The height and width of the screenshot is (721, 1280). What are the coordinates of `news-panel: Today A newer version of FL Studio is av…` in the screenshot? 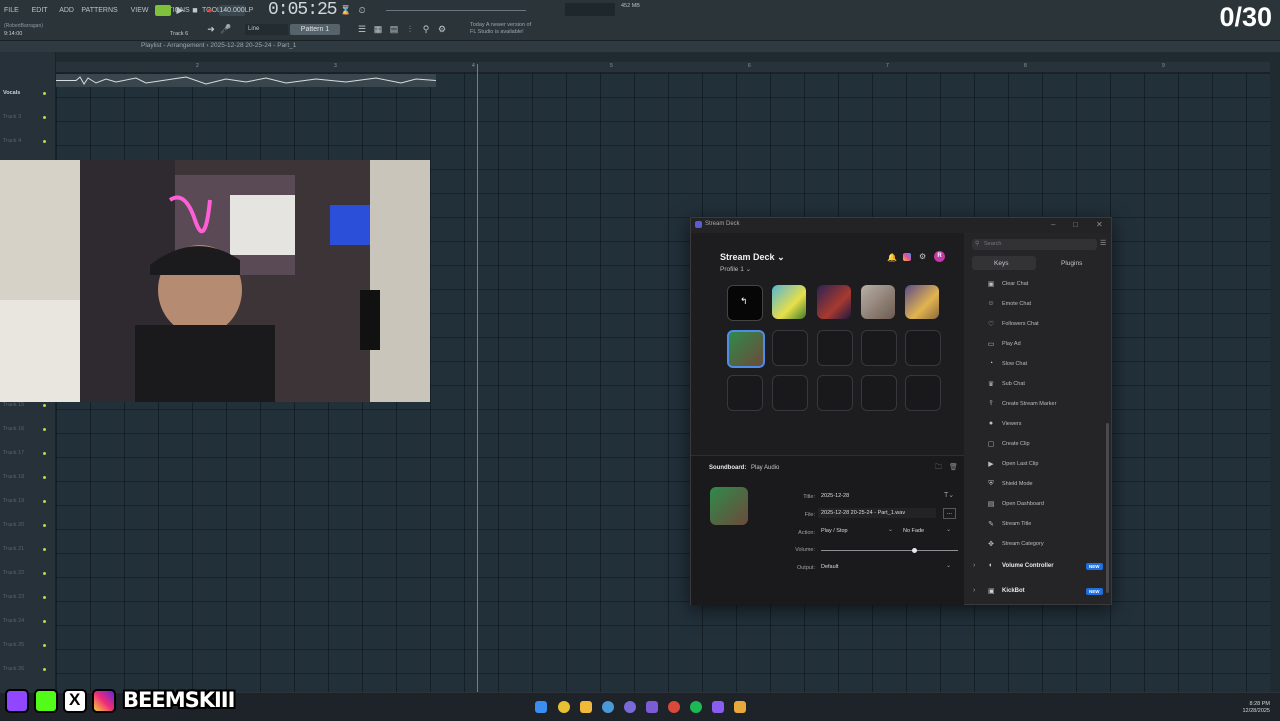 It's located at (500, 29).